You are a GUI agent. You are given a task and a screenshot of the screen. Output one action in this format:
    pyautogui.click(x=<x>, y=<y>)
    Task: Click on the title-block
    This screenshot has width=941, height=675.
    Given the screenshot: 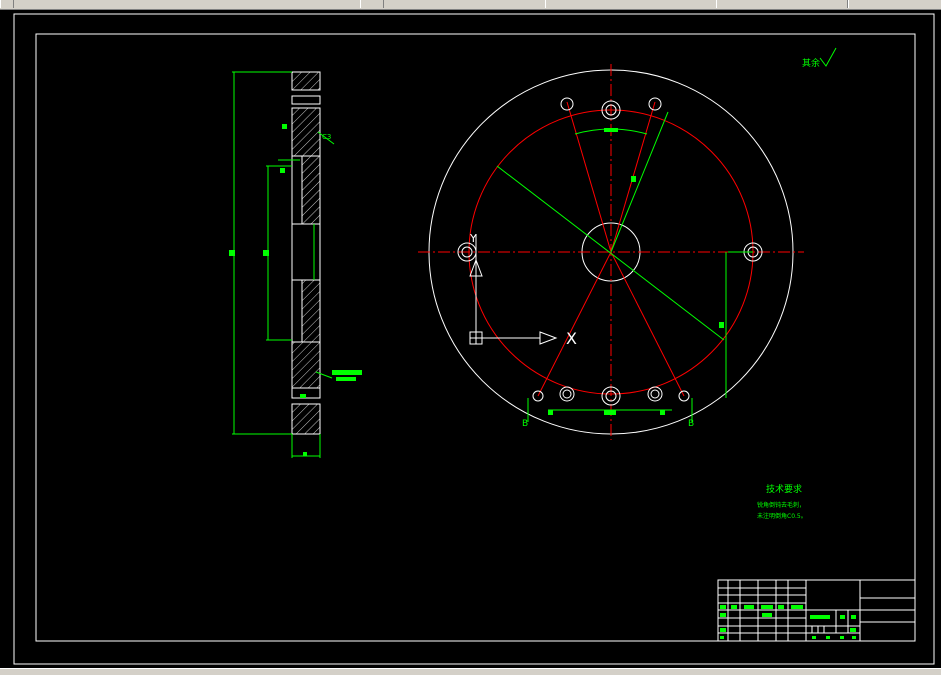 What is the action you would take?
    pyautogui.click(x=816, y=610)
    